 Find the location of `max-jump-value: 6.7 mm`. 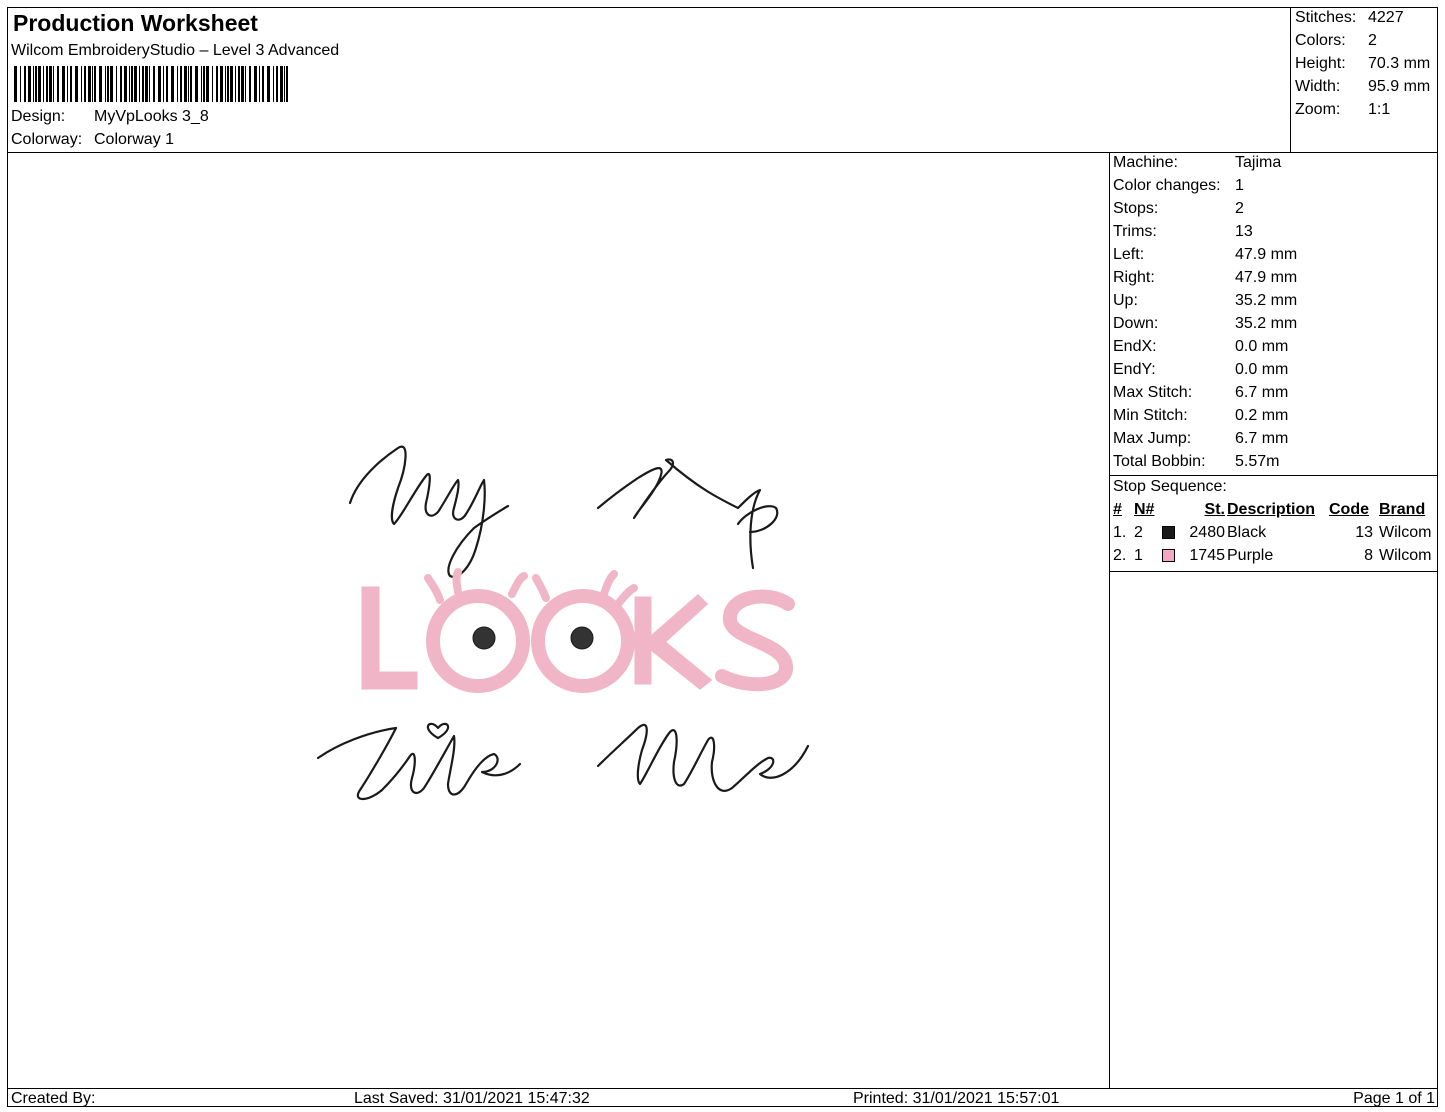

max-jump-value: 6.7 mm is located at coordinates (1262, 438).